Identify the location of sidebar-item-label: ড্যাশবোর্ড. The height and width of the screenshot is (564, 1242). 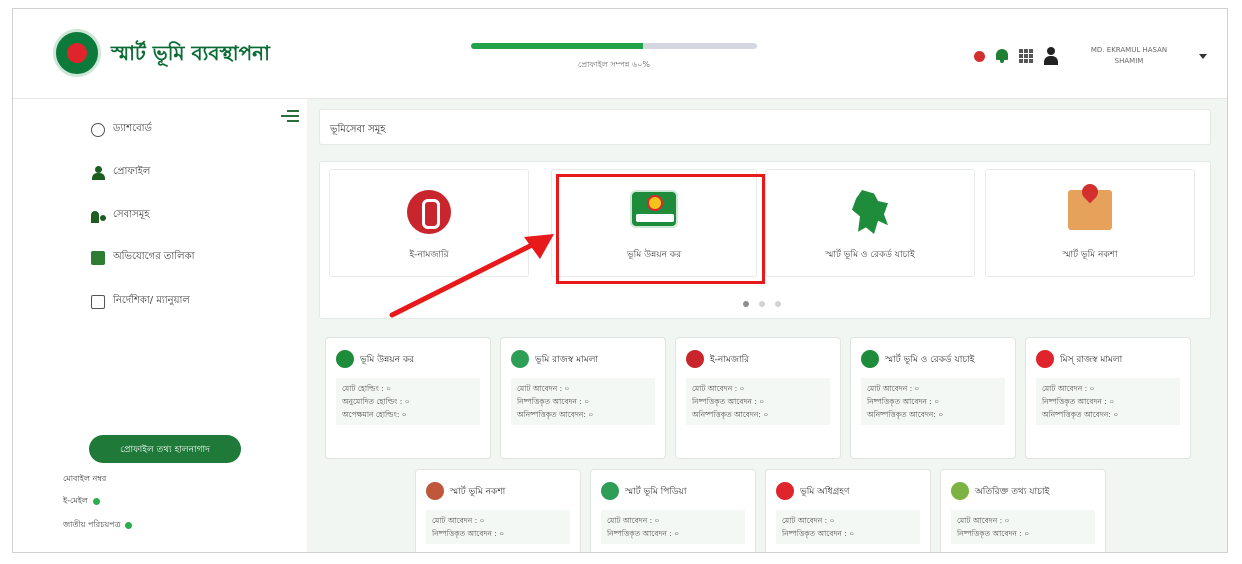
(132, 128).